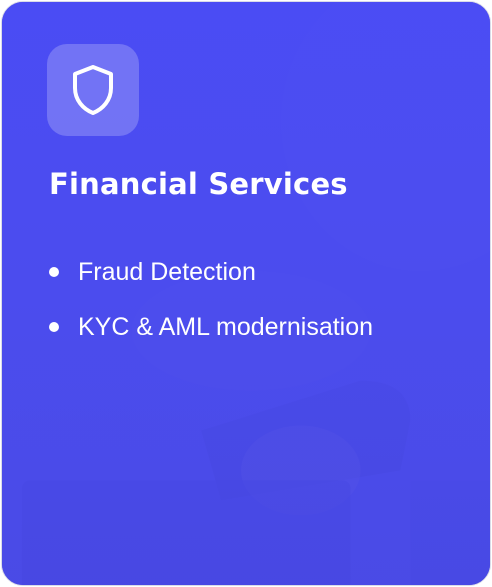 The width and height of the screenshot is (492, 587). I want to click on shield-icon, so click(93, 90).